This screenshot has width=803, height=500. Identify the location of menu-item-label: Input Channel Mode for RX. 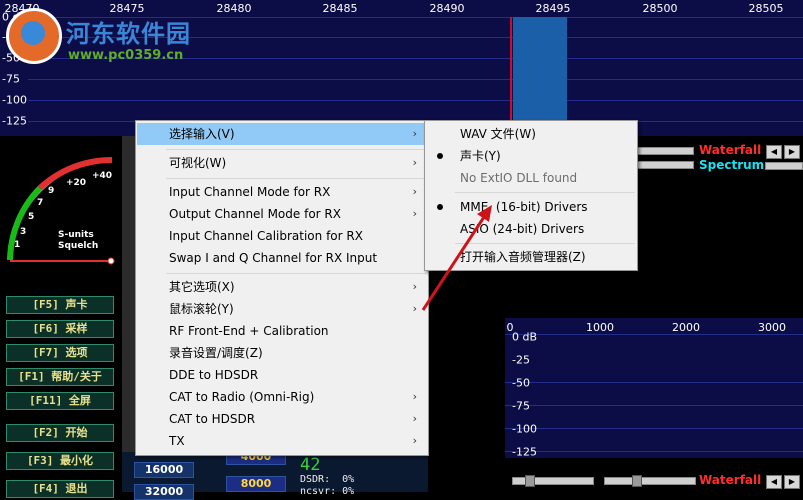
(250, 192).